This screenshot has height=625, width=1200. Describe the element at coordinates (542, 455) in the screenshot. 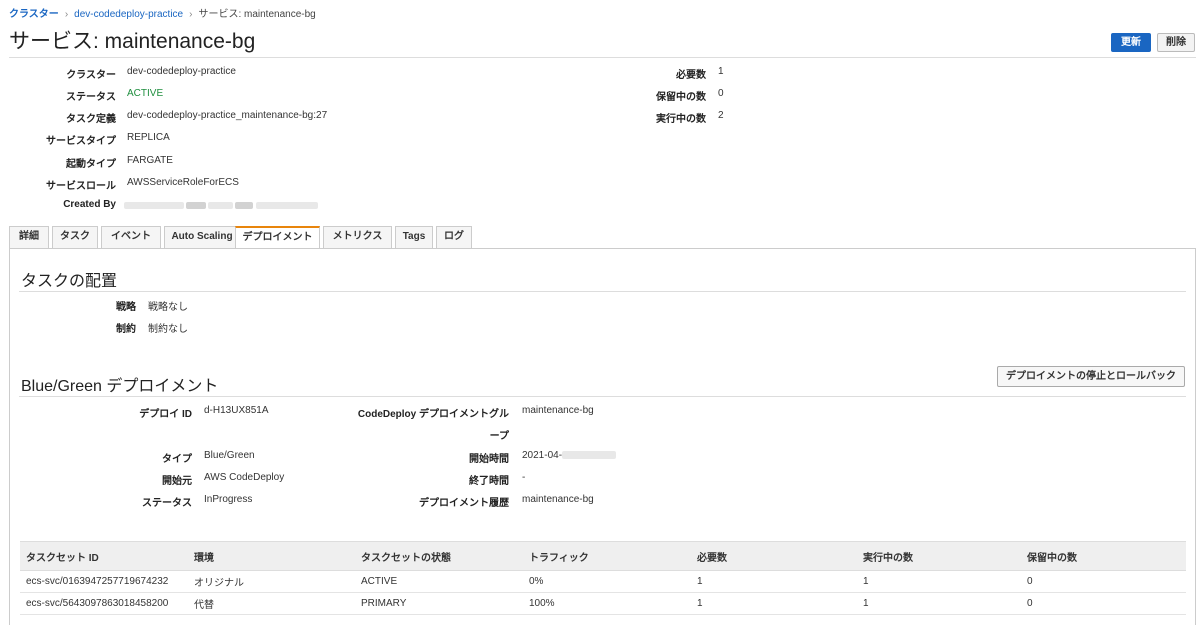

I see `start-time-value: 2021-04-` at that location.